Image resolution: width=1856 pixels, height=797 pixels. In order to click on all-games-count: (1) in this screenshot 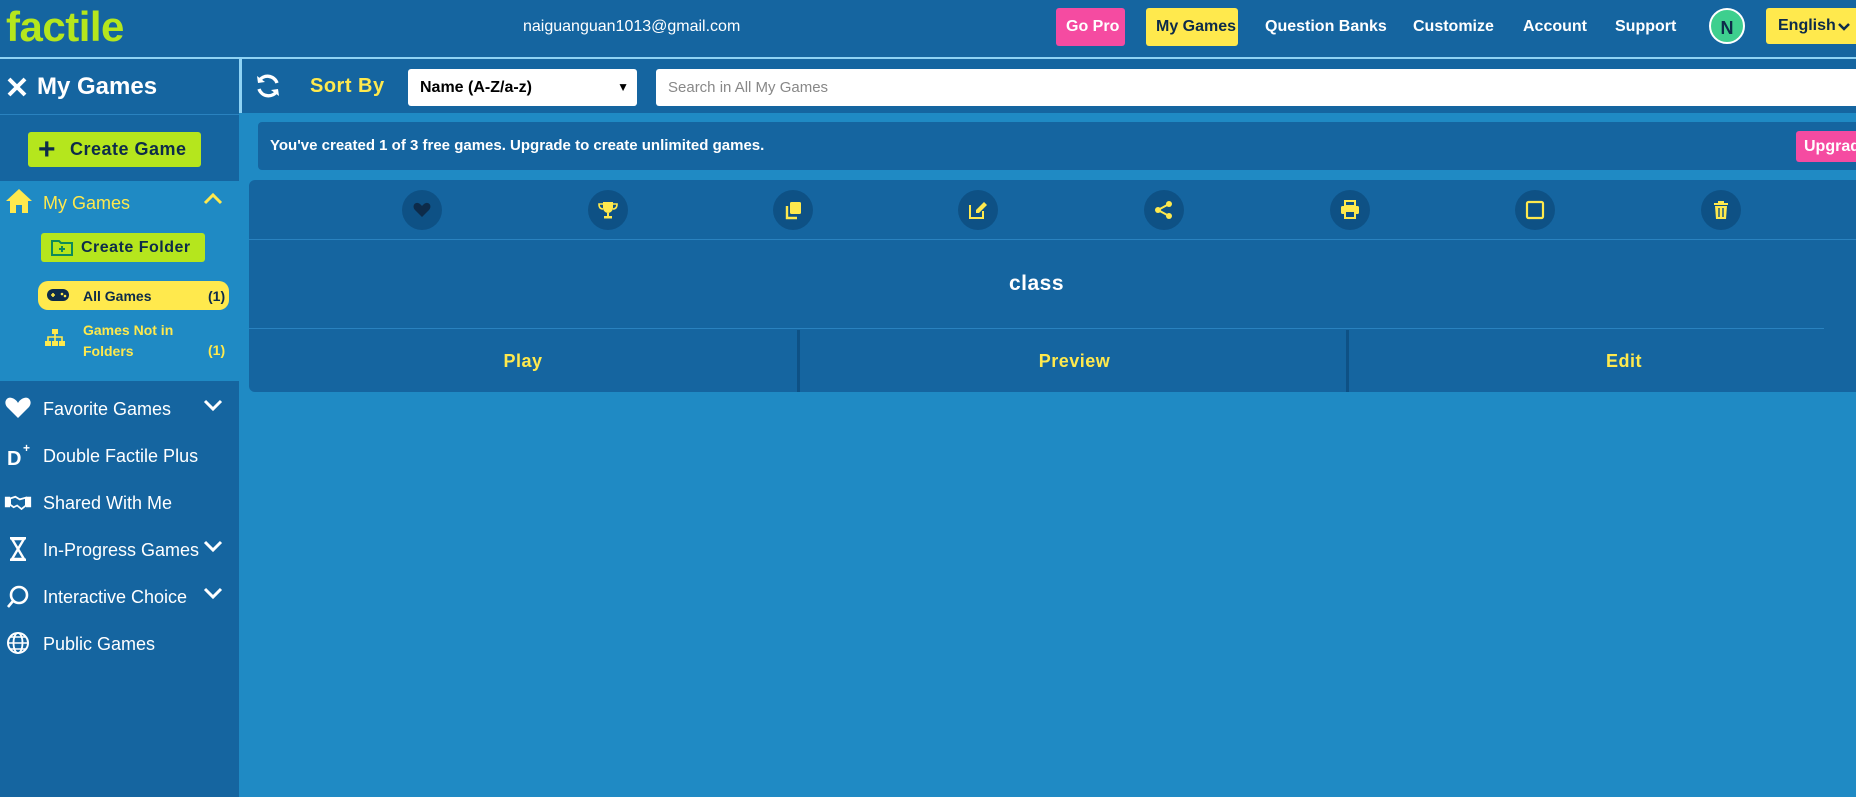, I will do `click(217, 296)`.